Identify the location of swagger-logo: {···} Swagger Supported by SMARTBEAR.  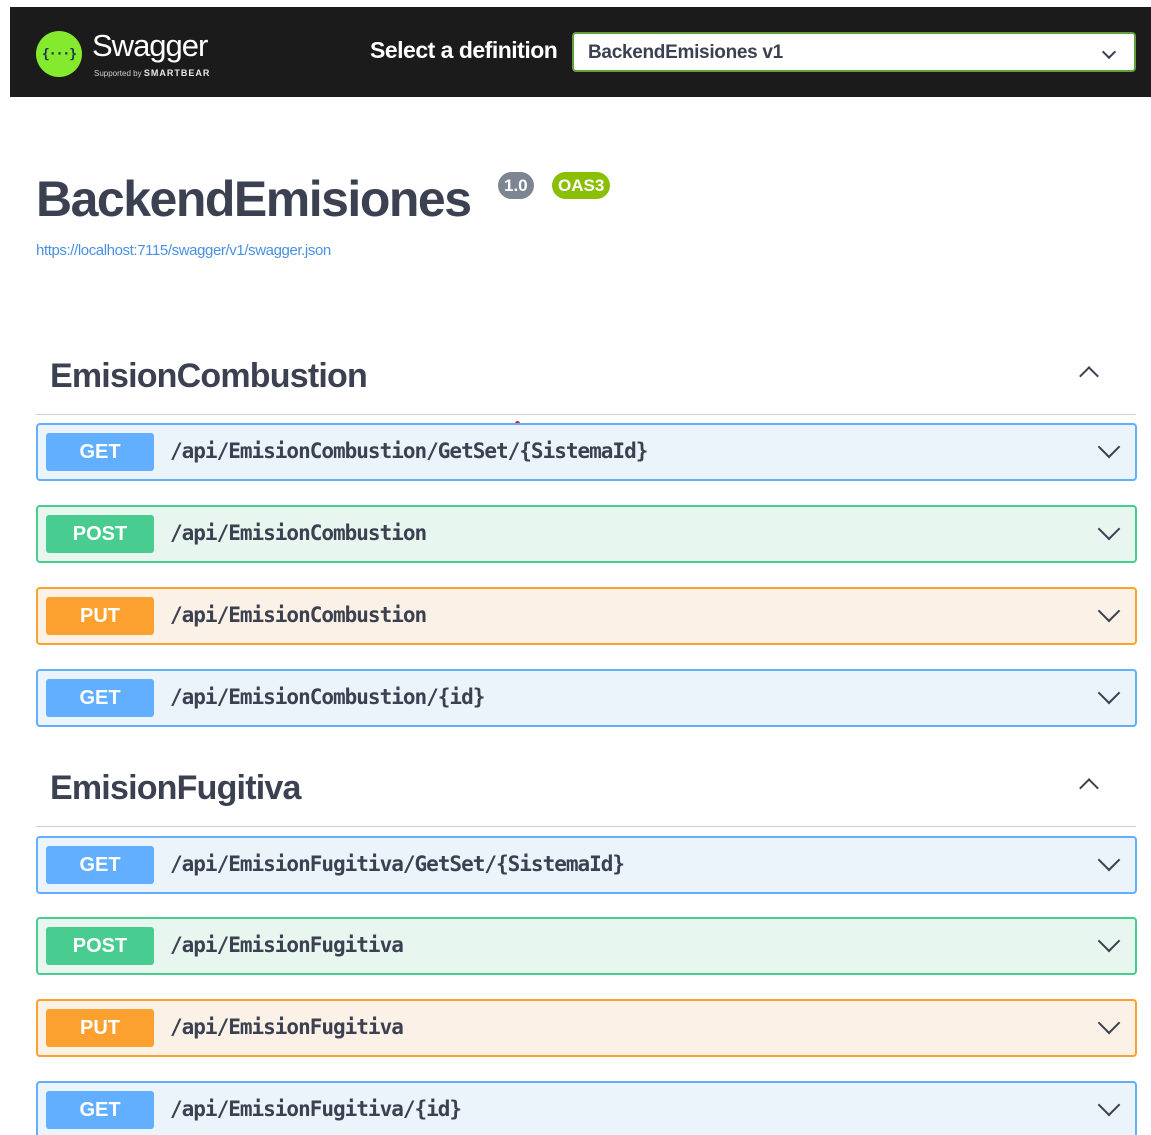
(136, 54).